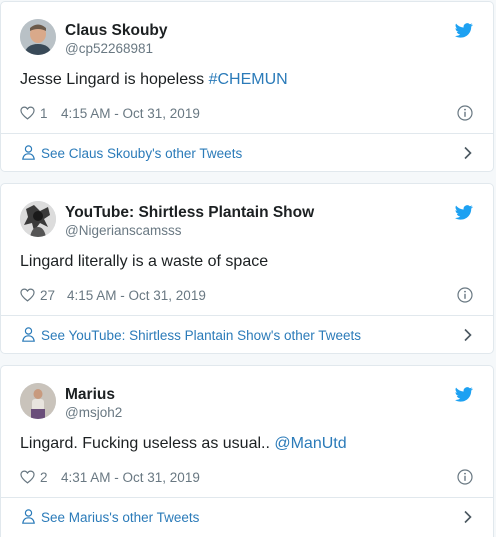  I want to click on tweet-text: Lingard literally is a waste of space, so click(144, 262).